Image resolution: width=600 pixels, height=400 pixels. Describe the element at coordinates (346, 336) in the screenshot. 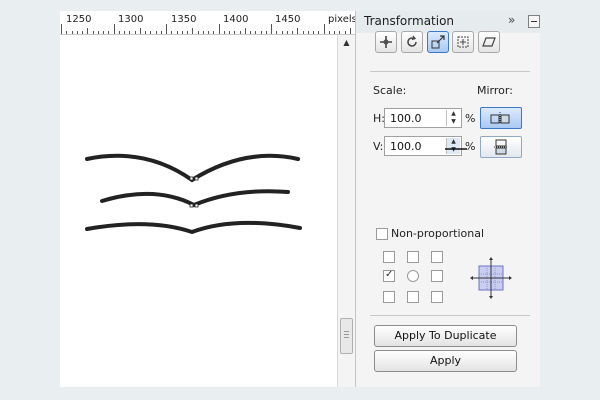

I see `scroll-thumb` at that location.